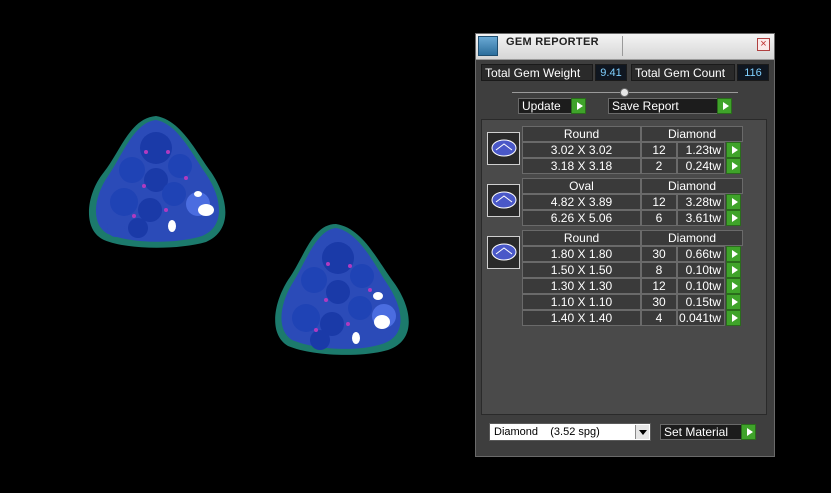 The width and height of the screenshot is (831, 493). I want to click on total-weight-label: Total Gem Weight, so click(537, 72).